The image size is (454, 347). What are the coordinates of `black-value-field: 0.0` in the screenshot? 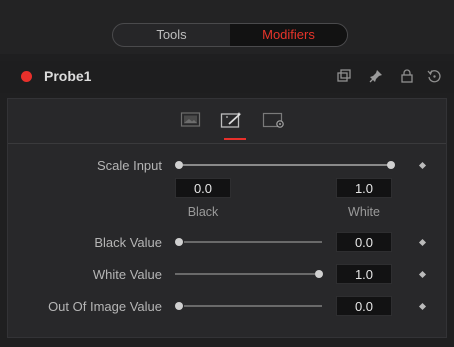 It's located at (364, 242).